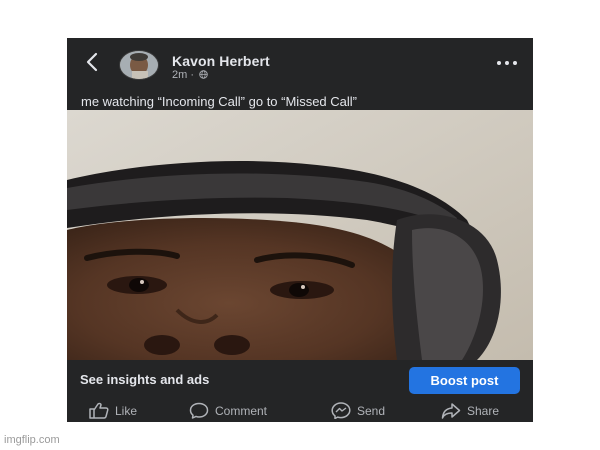 This screenshot has height=450, width=600. What do you see at coordinates (144, 379) in the screenshot?
I see `see-insights-link: See insights and ads` at bounding box center [144, 379].